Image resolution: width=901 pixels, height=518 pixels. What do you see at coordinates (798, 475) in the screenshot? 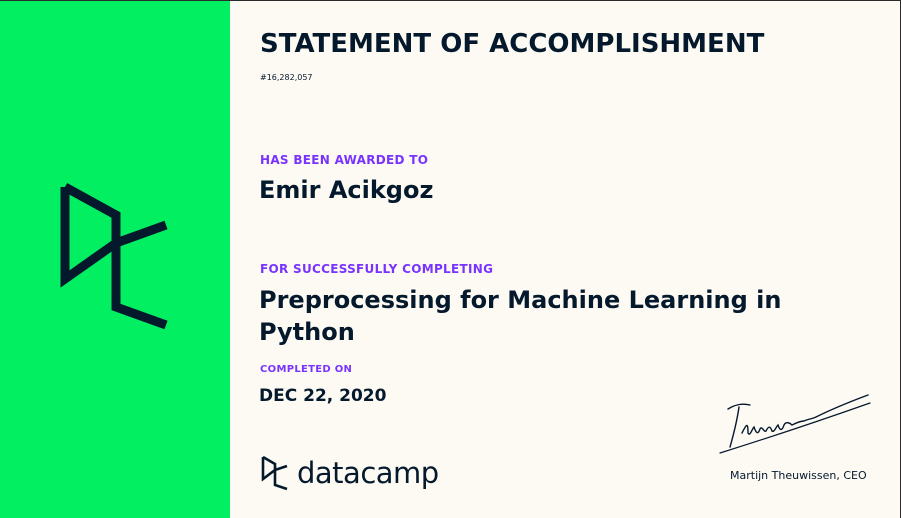
I see `signer-name: Martijn Theuwissen, CEO` at bounding box center [798, 475].